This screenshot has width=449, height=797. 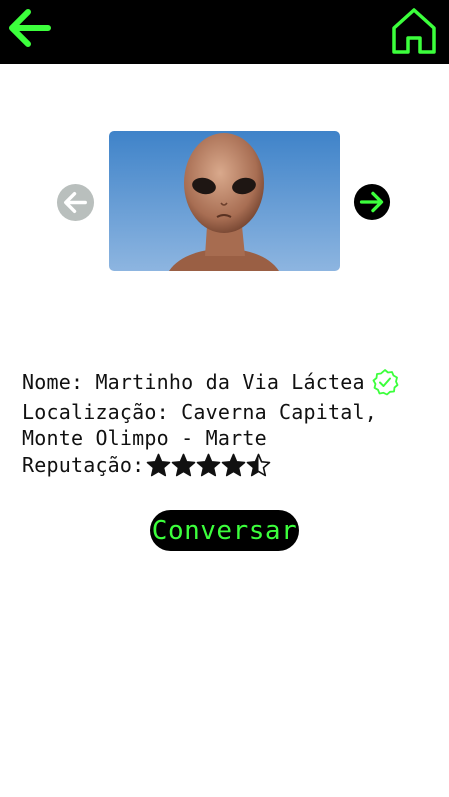 What do you see at coordinates (224, 530) in the screenshot?
I see `chat-button: Conversar` at bounding box center [224, 530].